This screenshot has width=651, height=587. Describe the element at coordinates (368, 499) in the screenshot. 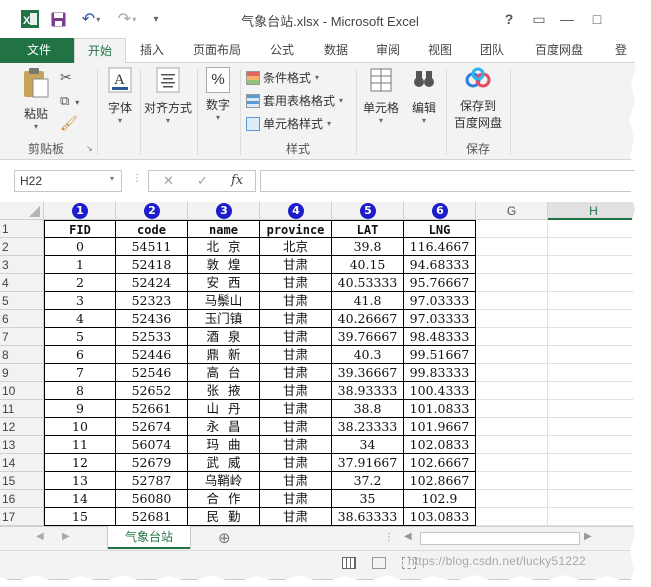

I see `data-cell: 35` at that location.